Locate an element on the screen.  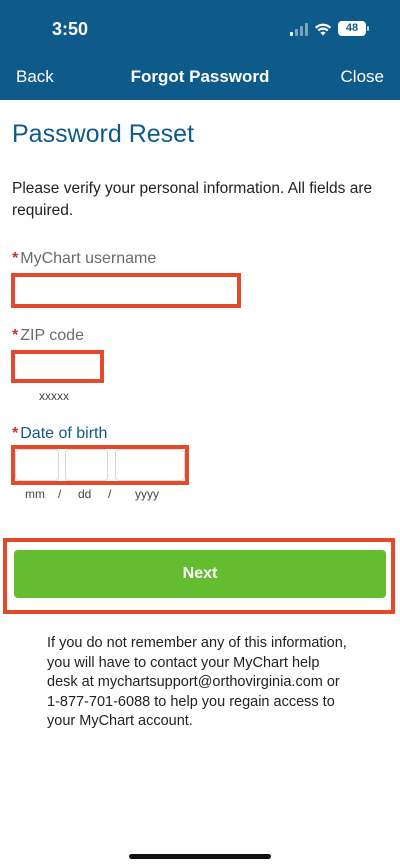
back-button: Back is located at coordinates (35, 77).